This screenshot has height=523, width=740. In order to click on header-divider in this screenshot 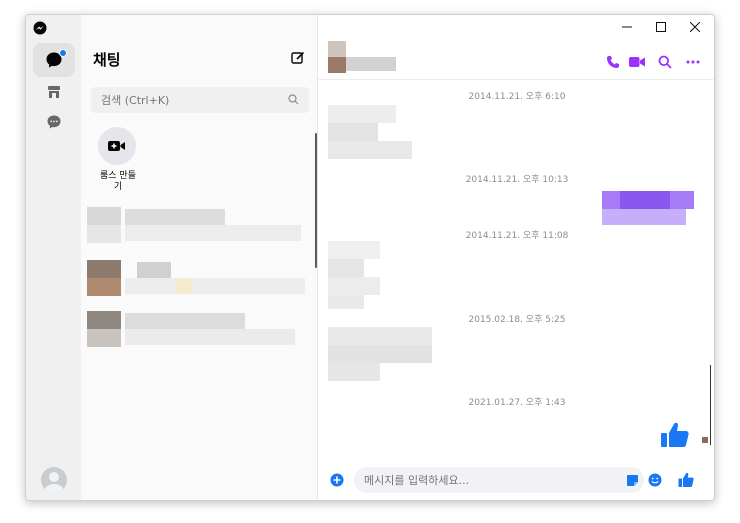, I will do `click(516, 79)`.